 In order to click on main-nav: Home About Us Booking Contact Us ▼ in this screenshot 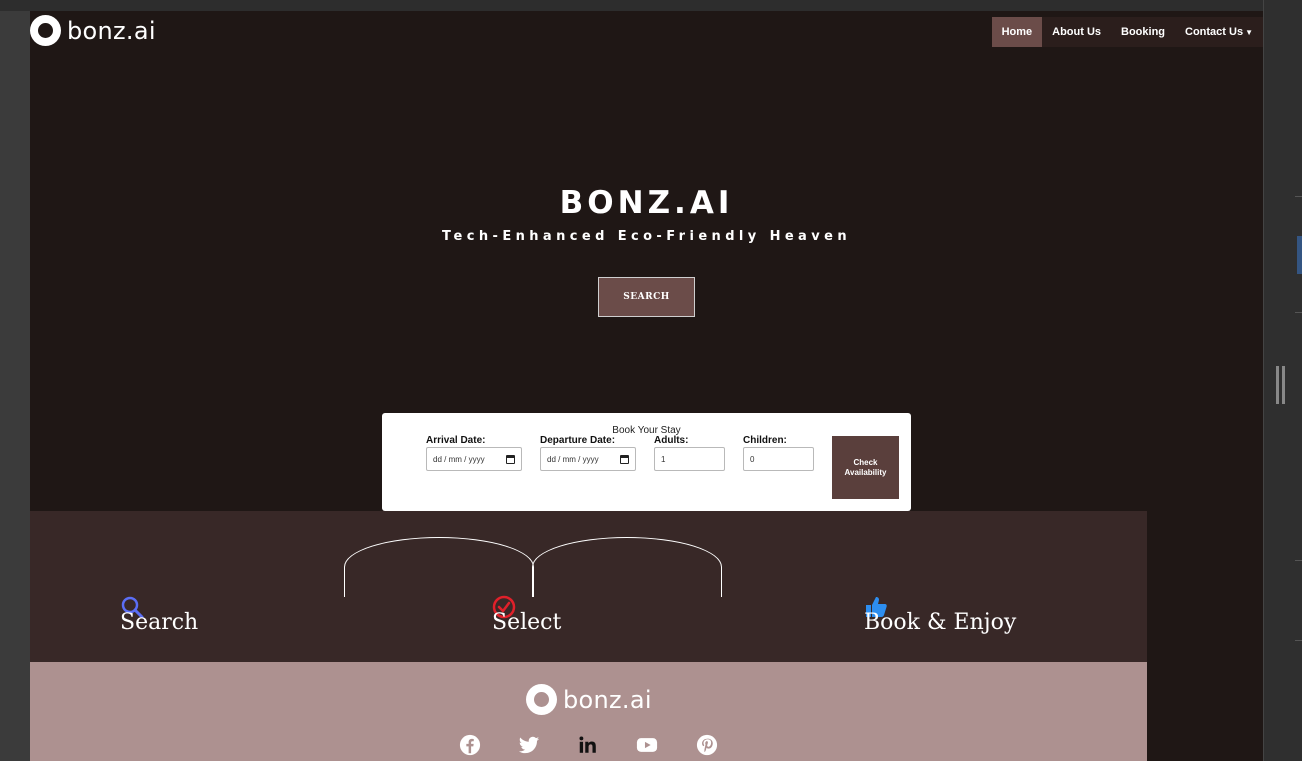, I will do `click(1127, 32)`.